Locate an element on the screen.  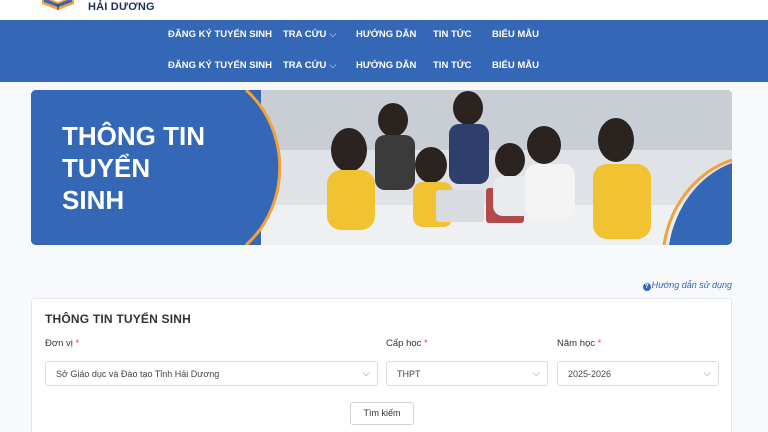
banner-title: THÔNG TIN TUYỂN SINH is located at coordinates (162, 168).